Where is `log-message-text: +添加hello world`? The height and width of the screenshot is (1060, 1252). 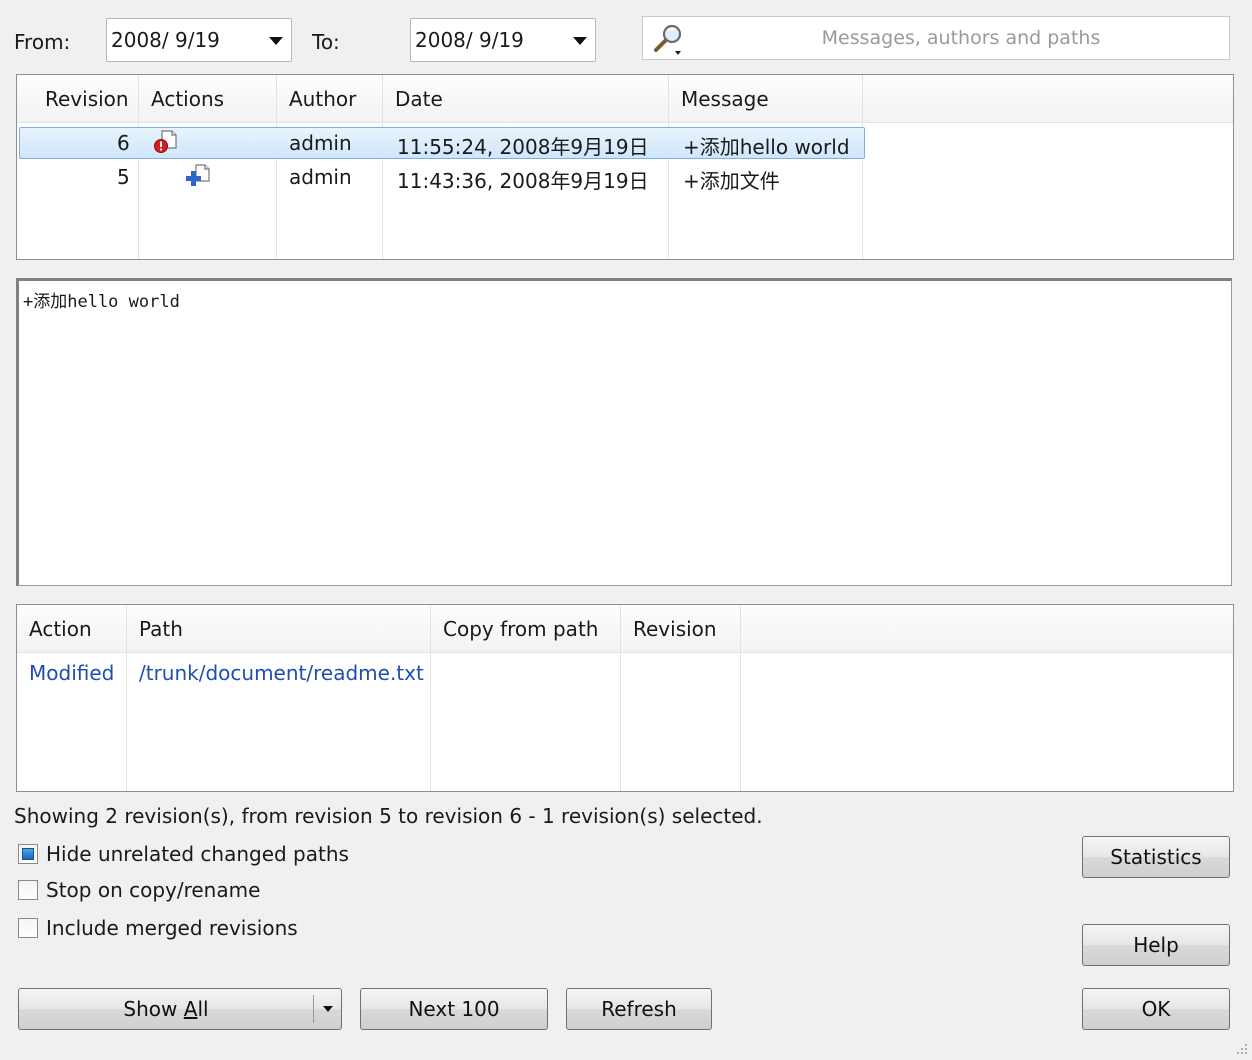 log-message-text: +添加hello world is located at coordinates (101, 302).